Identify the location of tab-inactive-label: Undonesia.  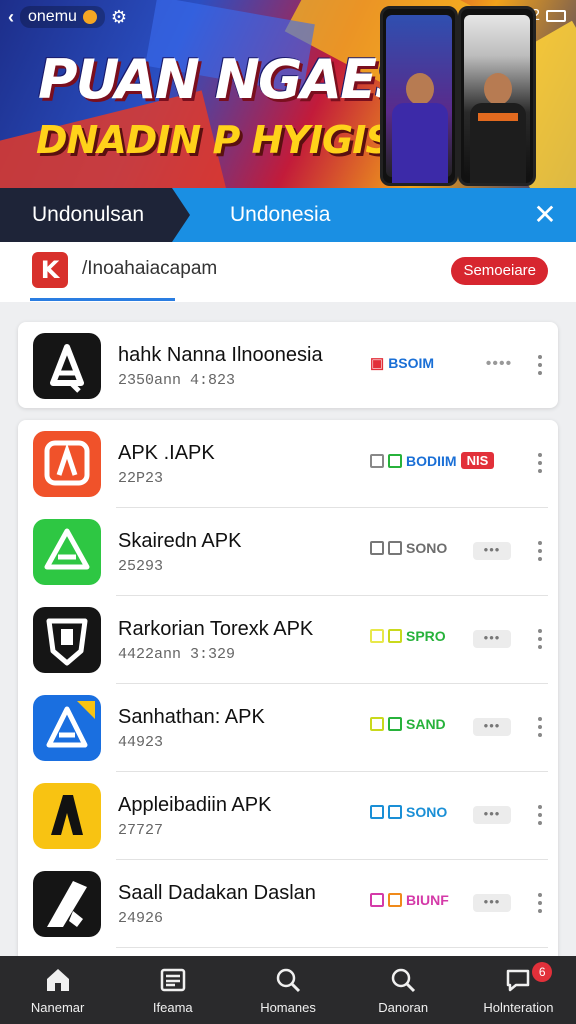
(280, 214).